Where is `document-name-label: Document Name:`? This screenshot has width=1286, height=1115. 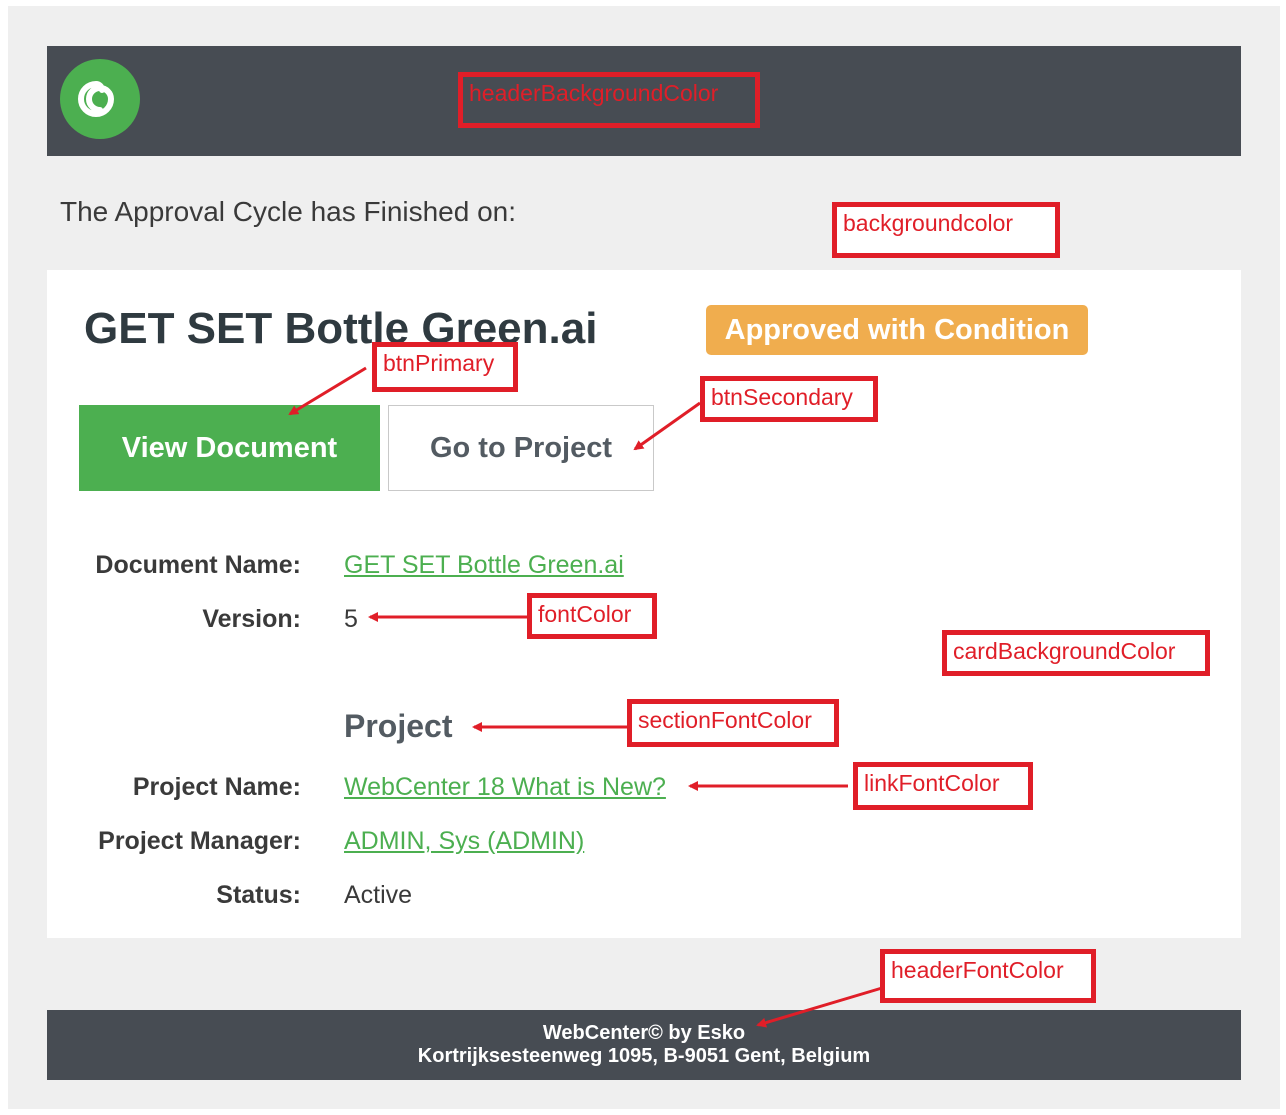
document-name-label: Document Name: is located at coordinates (198, 565).